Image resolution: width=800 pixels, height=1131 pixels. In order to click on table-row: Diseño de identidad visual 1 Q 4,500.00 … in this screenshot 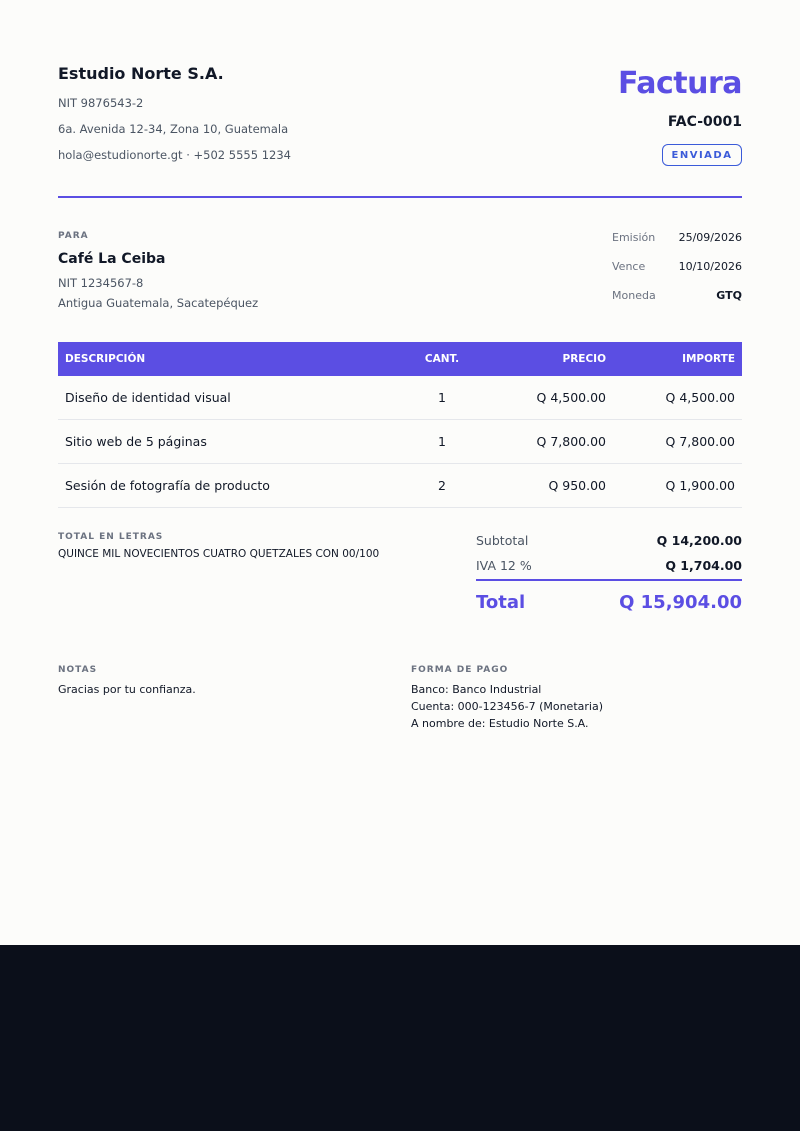, I will do `click(400, 398)`.